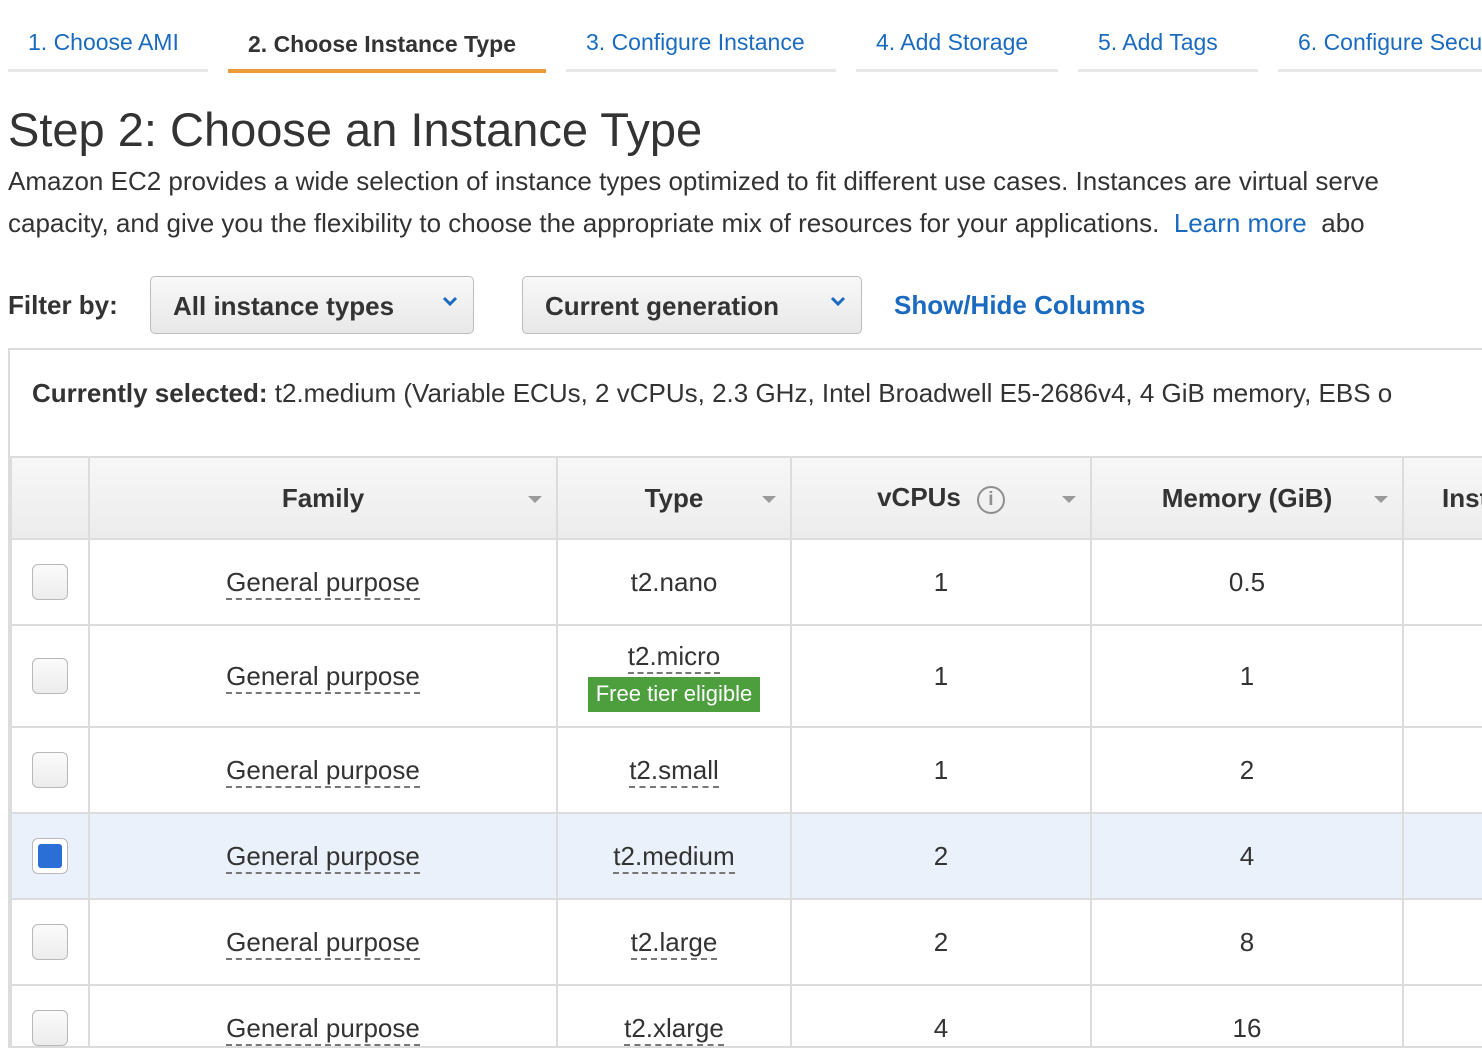 This screenshot has height=1048, width=1482. I want to click on tab-configure-security: 6. Configure Secu, so click(1380, 38).